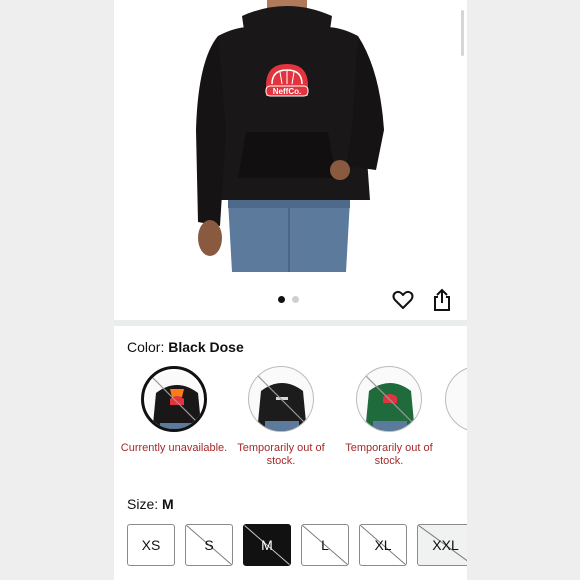  I want to click on size-heading: Size: M, so click(150, 504).